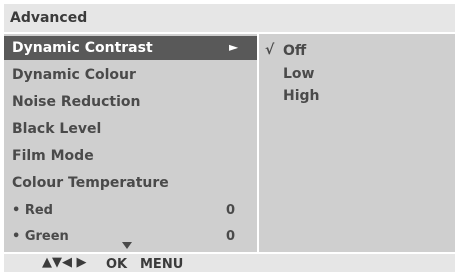 The height and width of the screenshot is (276, 459). I want to click on menu-item-label: Colour Temperature, so click(90, 183).